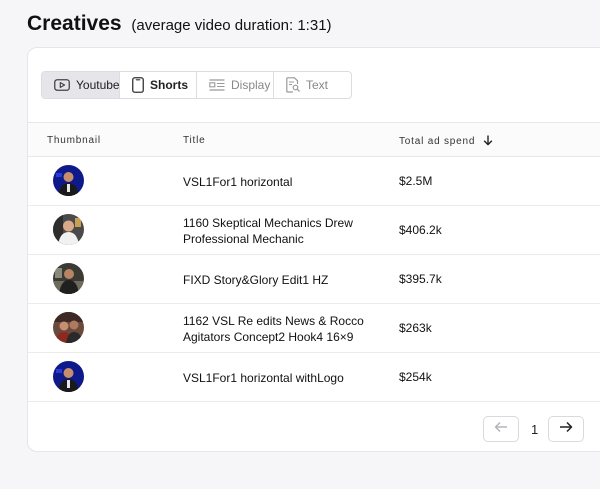 This screenshot has width=600, height=489. I want to click on row-title: VSL1For1 horizontal, so click(238, 182).